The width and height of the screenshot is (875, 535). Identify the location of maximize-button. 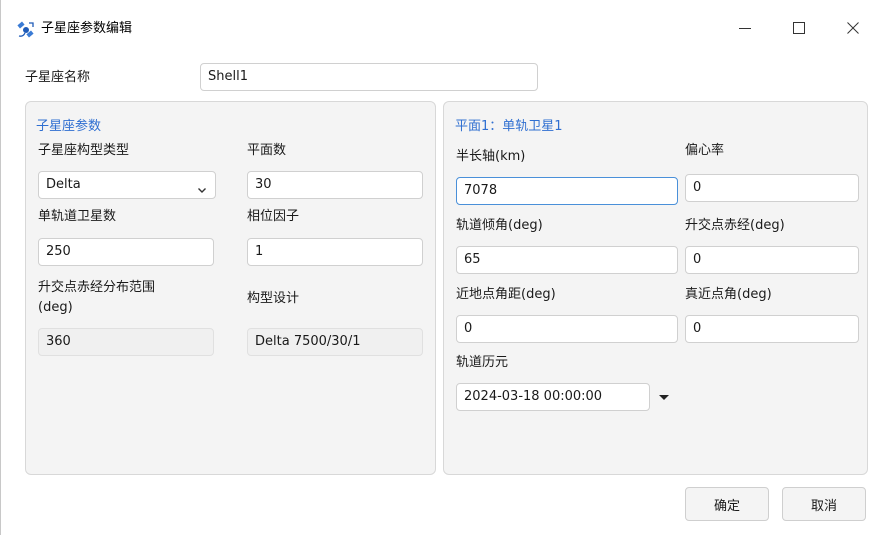
(799, 28).